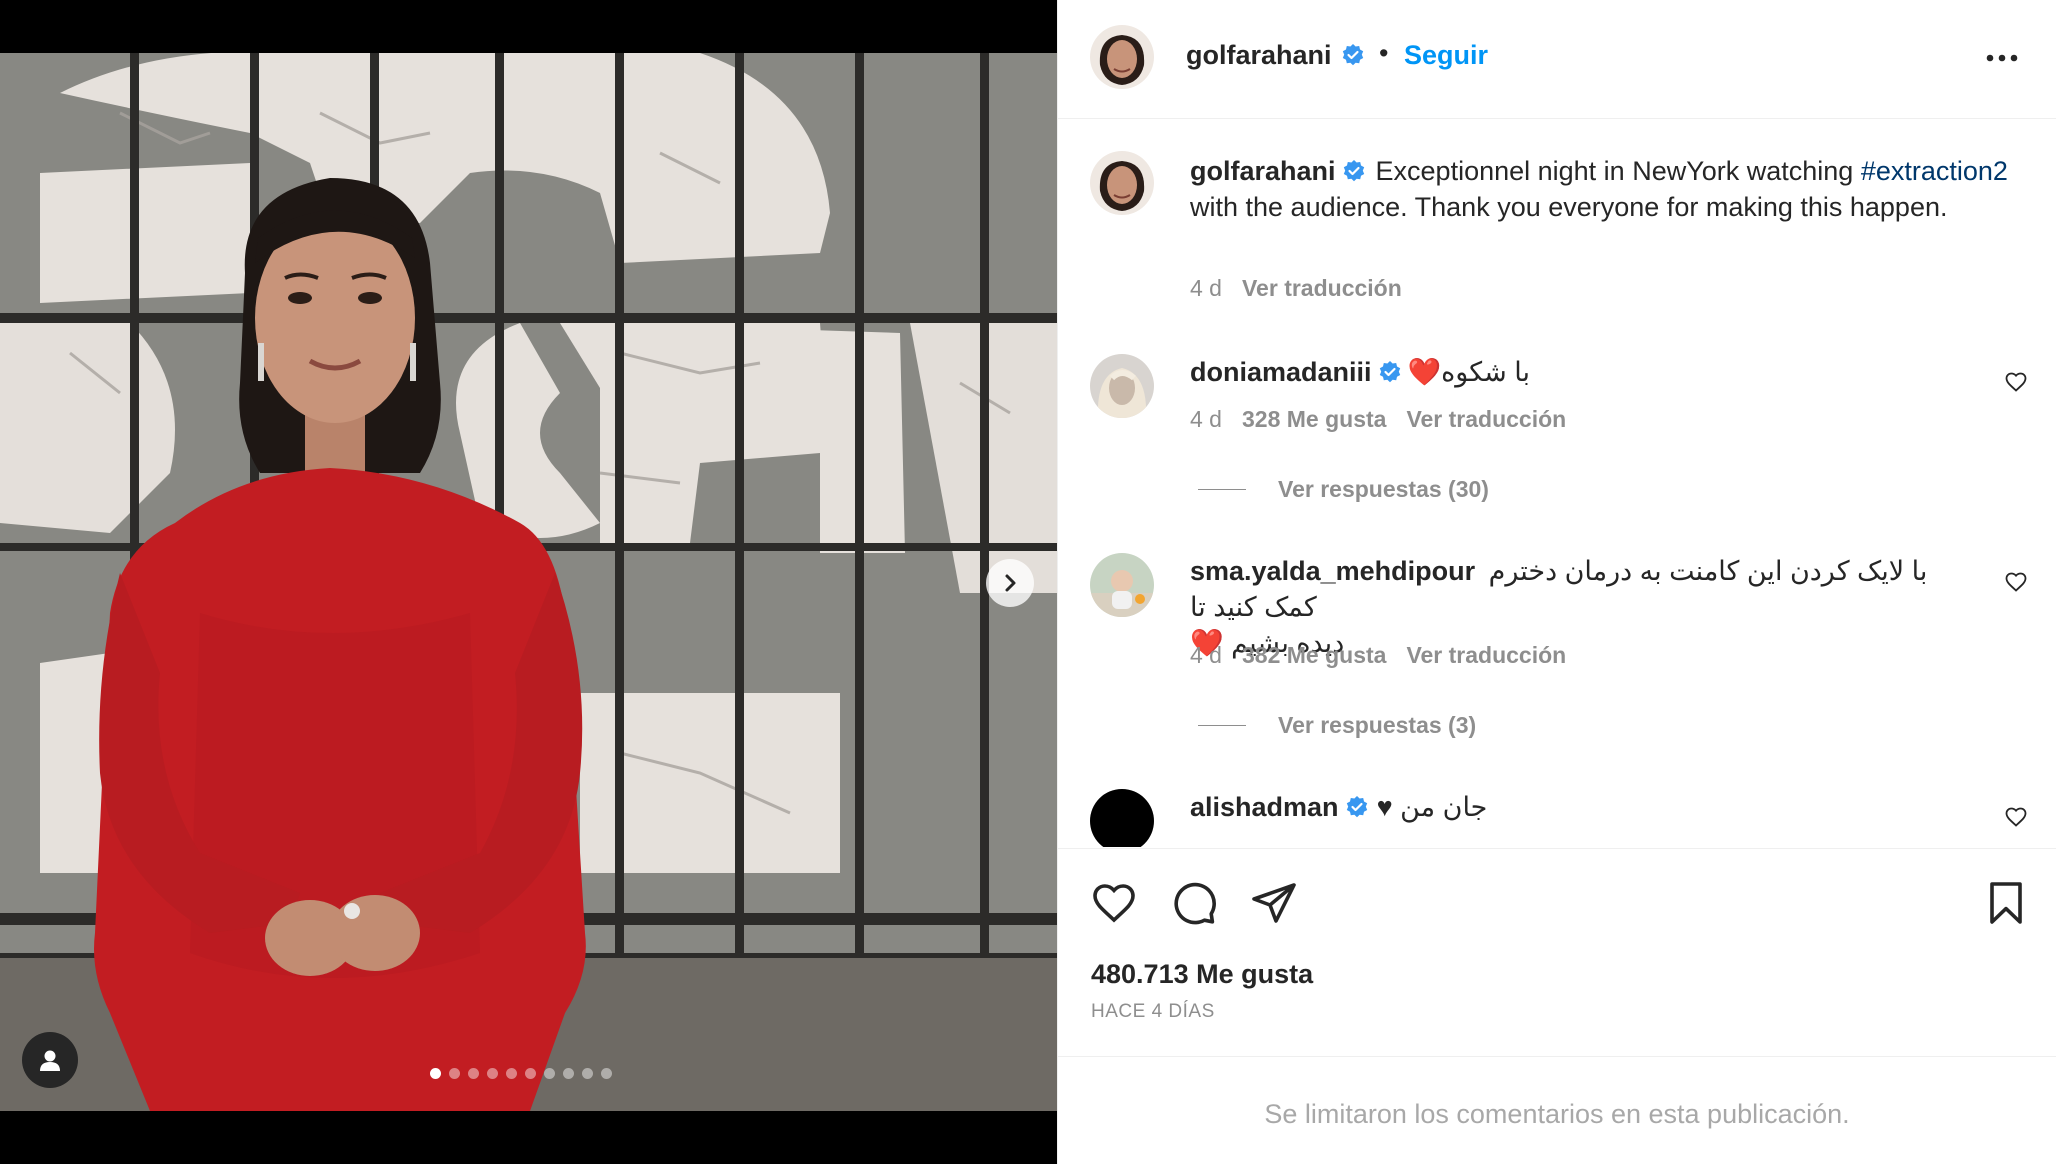 This screenshot has width=2056, height=1165. What do you see at coordinates (1557, 59) in the screenshot?
I see `post-header: golfarahani • Seguir` at bounding box center [1557, 59].